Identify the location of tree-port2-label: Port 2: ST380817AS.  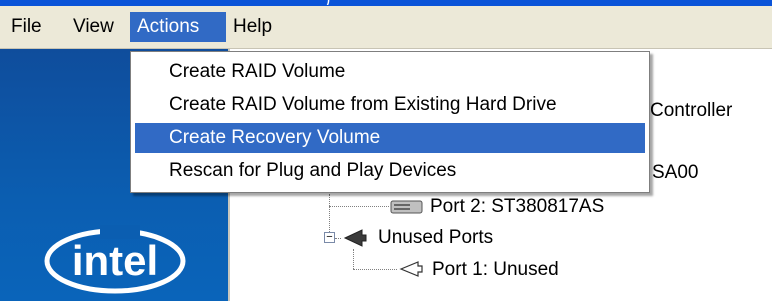
(517, 207).